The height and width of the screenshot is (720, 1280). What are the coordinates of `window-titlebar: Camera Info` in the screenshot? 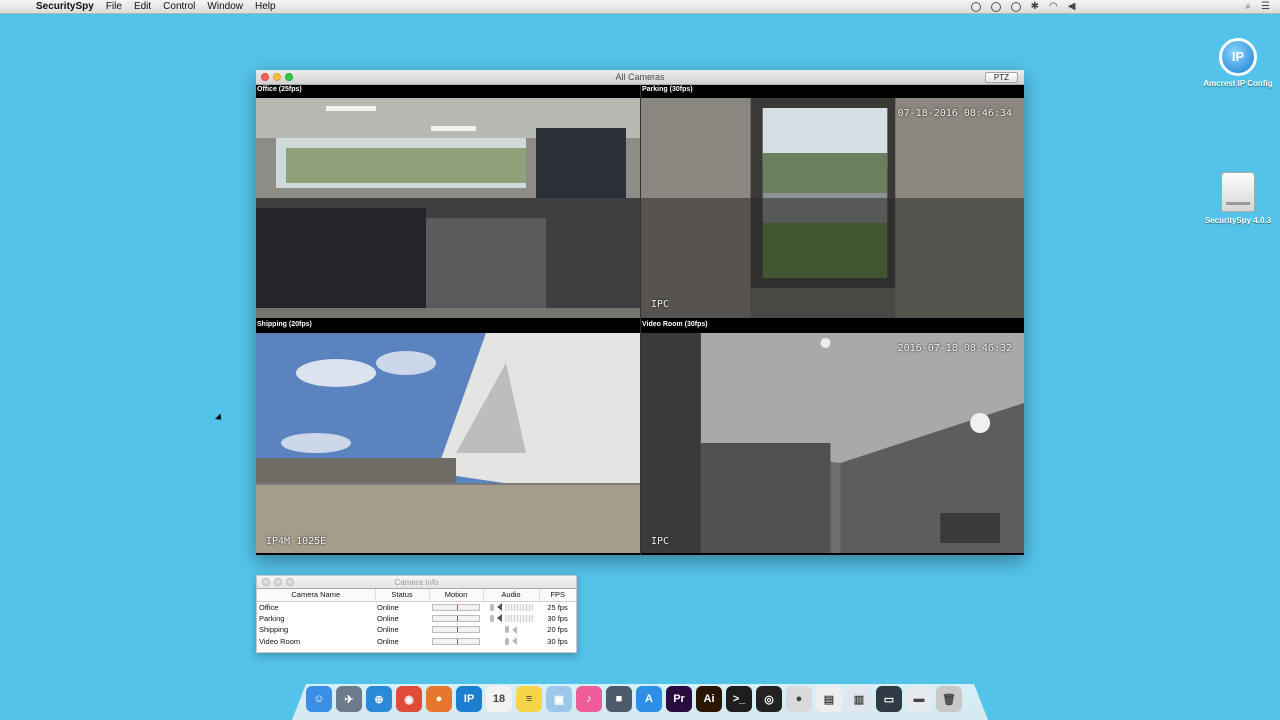 It's located at (416, 582).